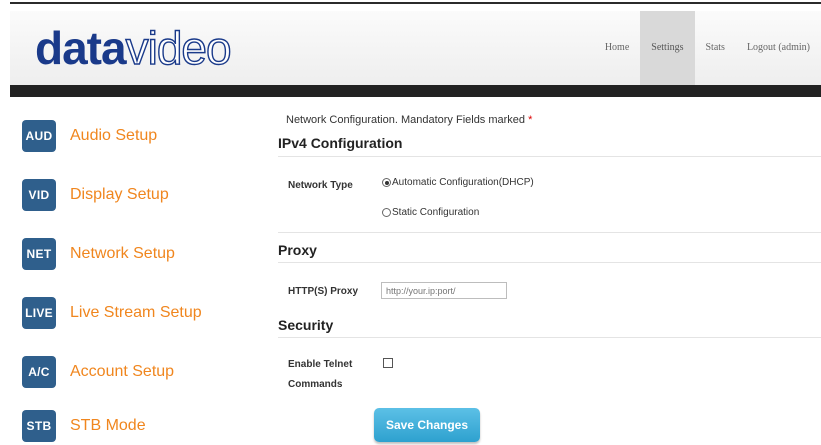  I want to click on sidebar-item-label: Account Setup, so click(122, 371).